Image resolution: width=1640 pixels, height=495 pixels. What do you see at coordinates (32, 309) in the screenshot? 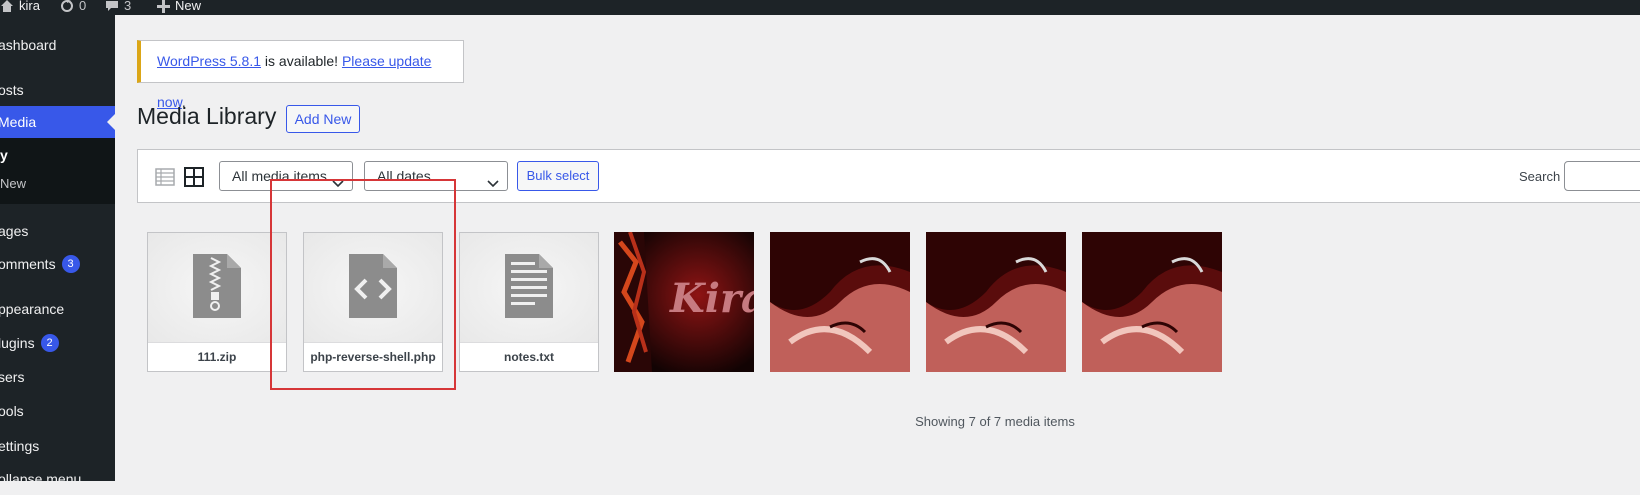
I see `menu-label: ppearance` at bounding box center [32, 309].